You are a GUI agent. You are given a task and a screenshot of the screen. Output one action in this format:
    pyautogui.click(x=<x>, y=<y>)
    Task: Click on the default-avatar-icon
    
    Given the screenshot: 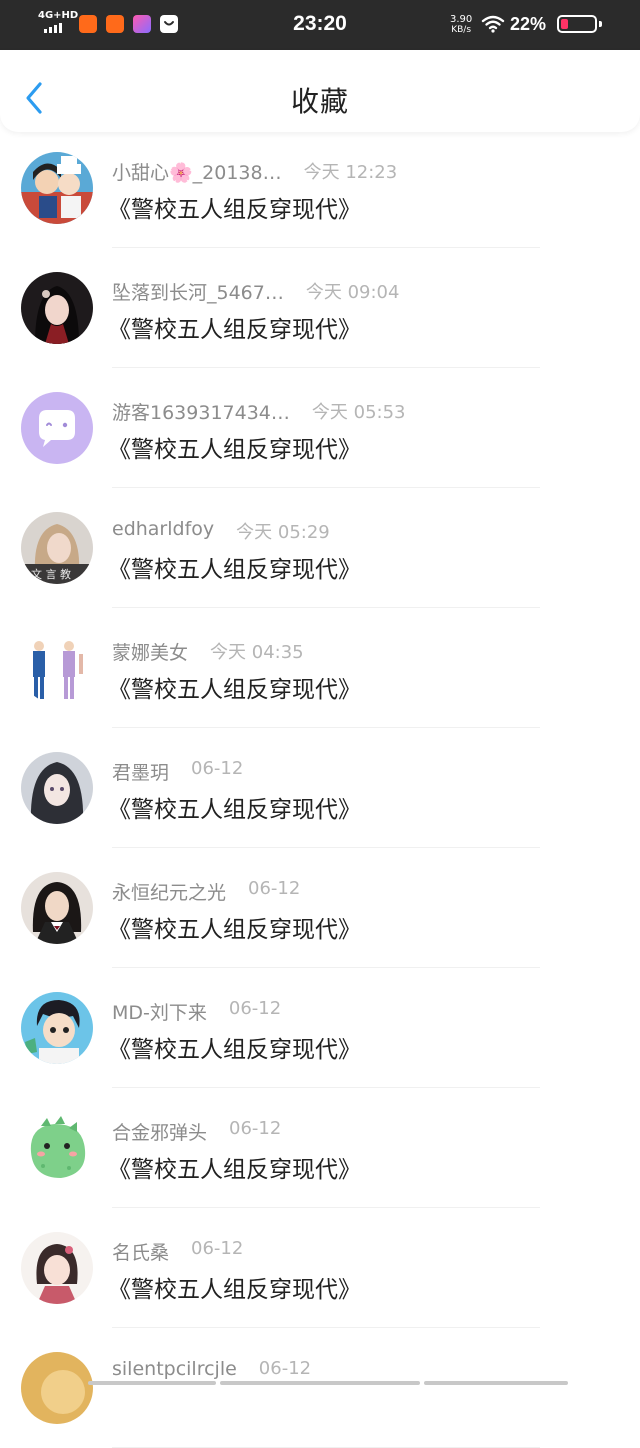 What is the action you would take?
    pyautogui.click(x=57, y=428)
    